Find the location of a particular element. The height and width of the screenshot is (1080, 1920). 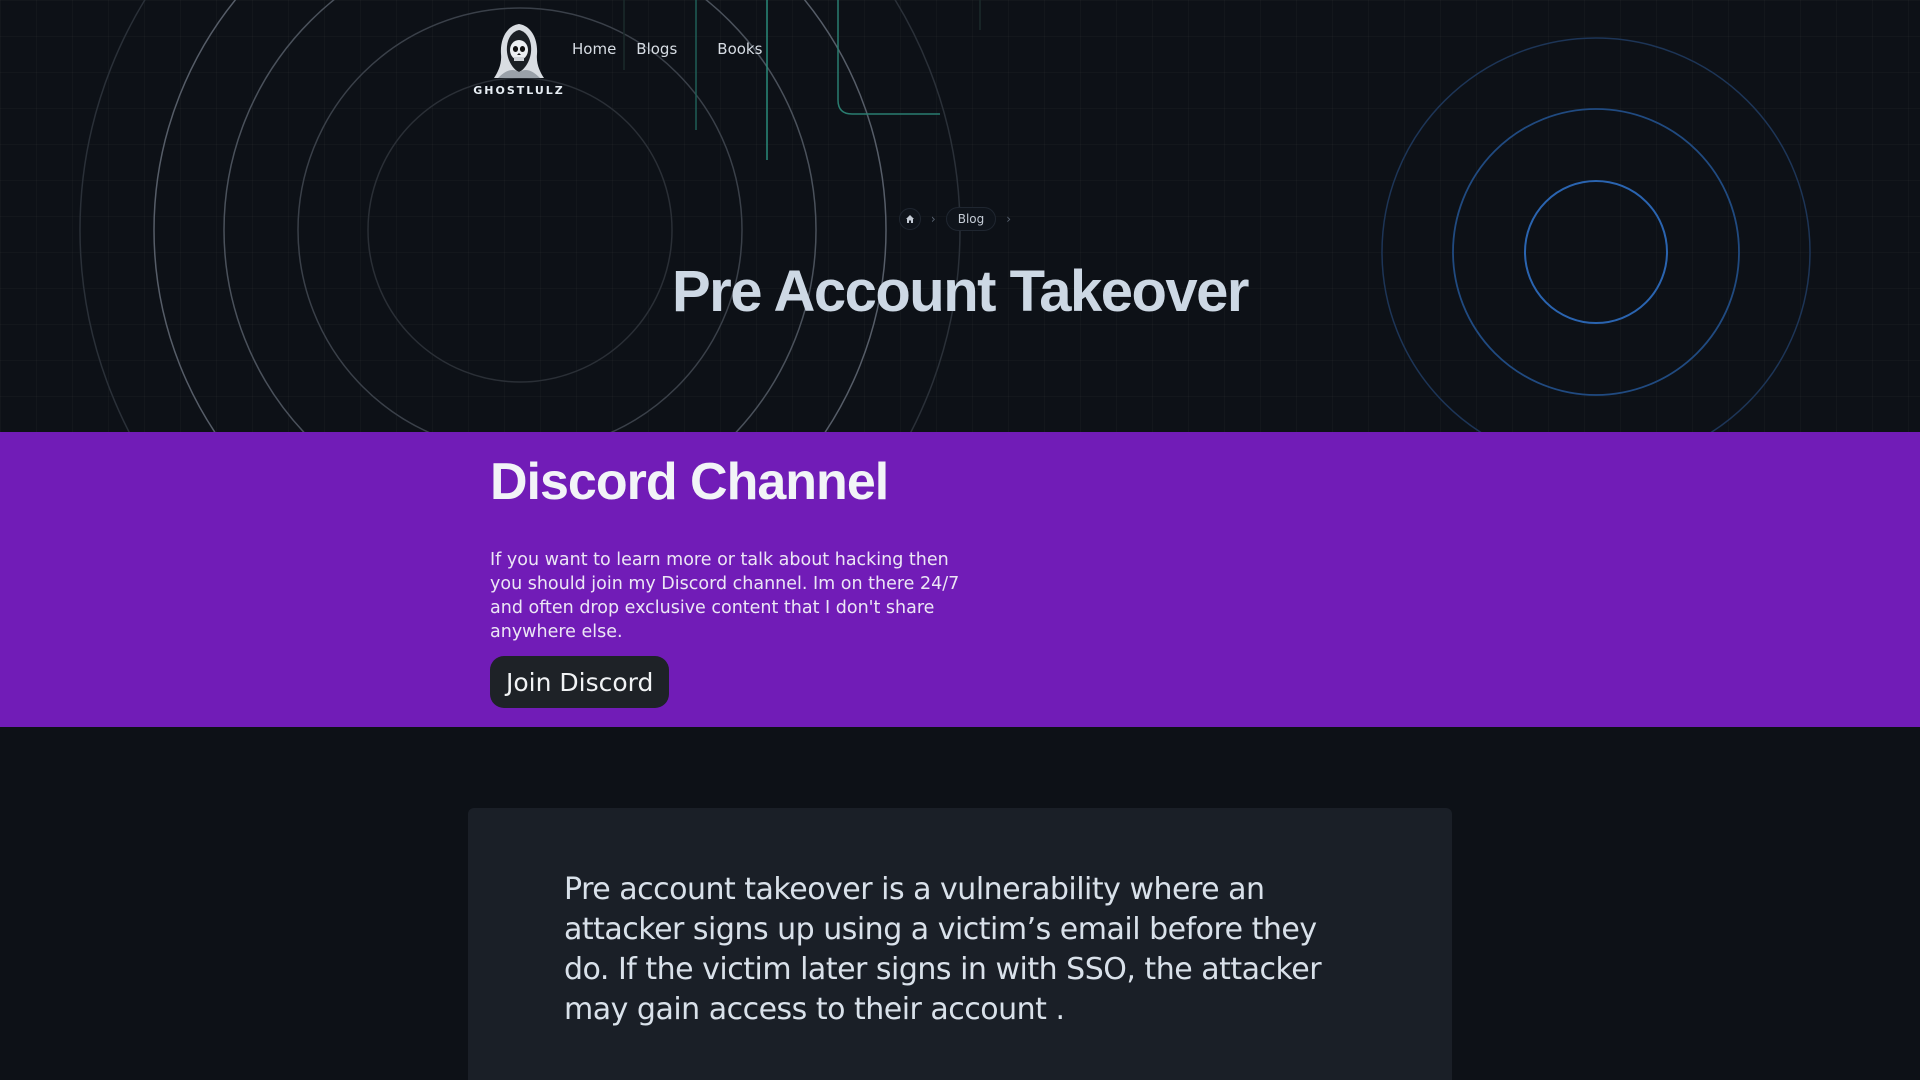

breadcrumb-item-blog: Blog is located at coordinates (971, 219).